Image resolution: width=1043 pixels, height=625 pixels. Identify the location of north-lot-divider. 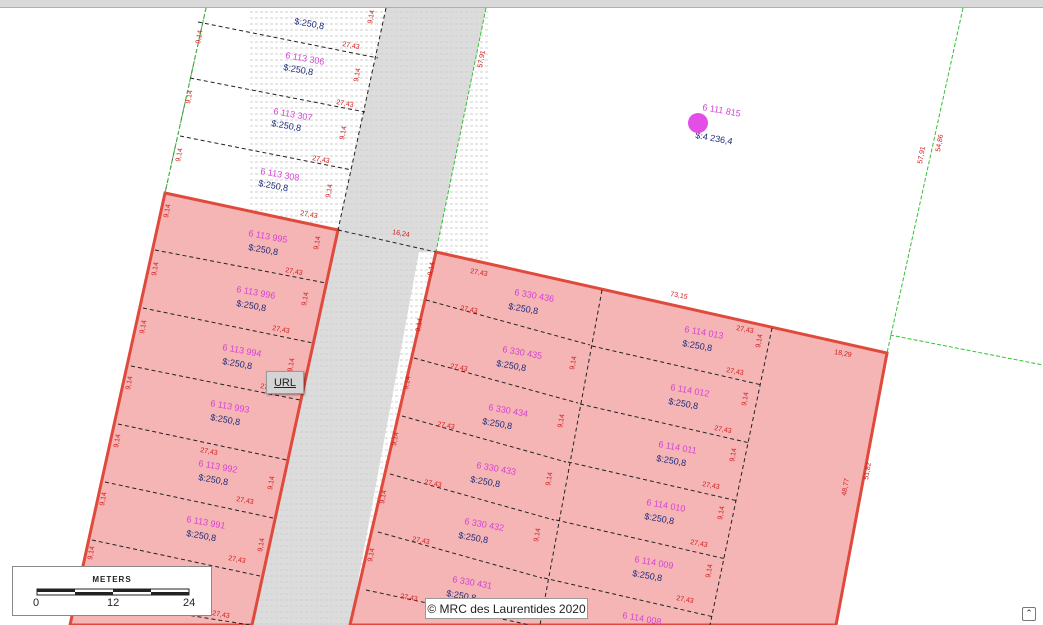
(266, 153).